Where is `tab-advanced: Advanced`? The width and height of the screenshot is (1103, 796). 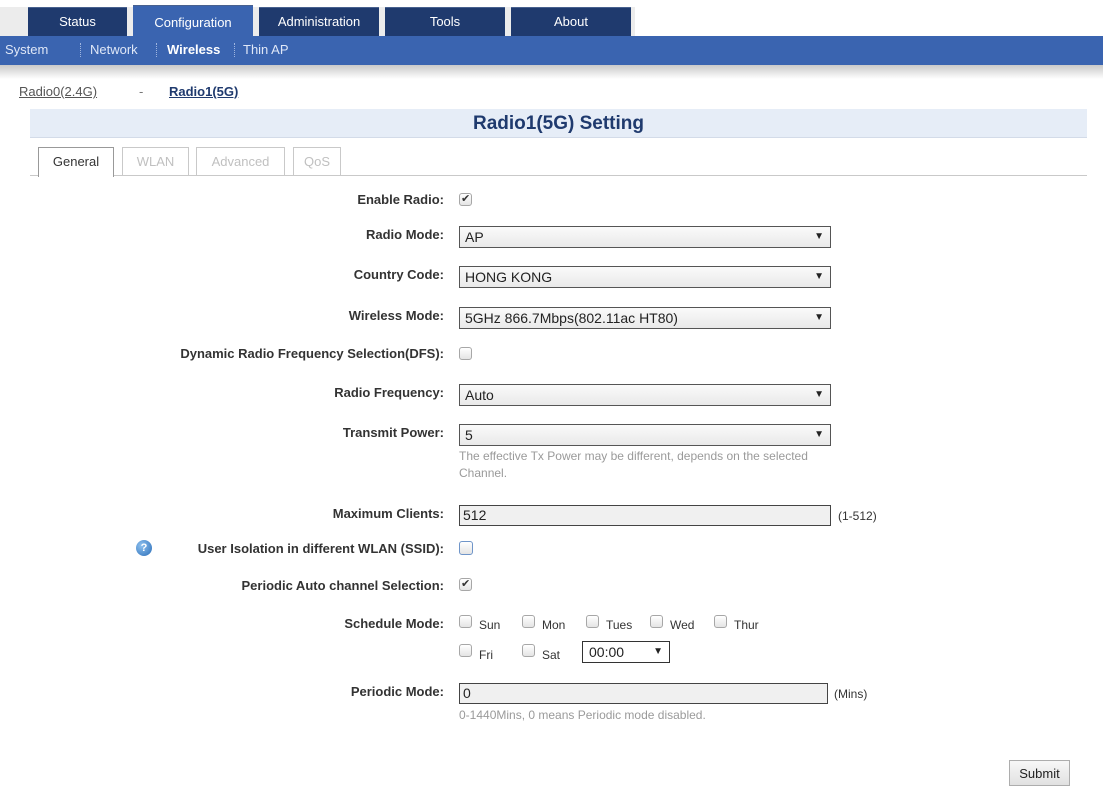
tab-advanced: Advanced is located at coordinates (240, 161).